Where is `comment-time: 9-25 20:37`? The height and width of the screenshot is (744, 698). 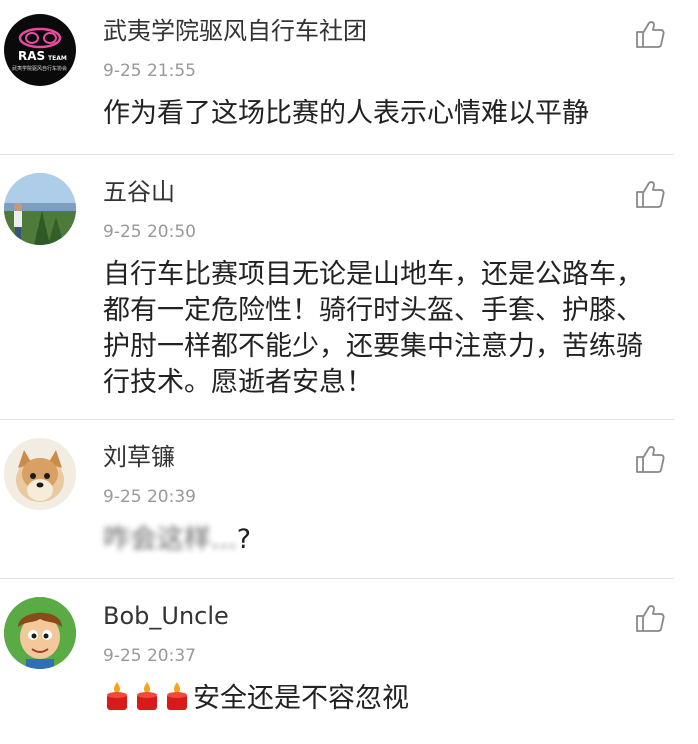 comment-time: 9-25 20:37 is located at coordinates (149, 656).